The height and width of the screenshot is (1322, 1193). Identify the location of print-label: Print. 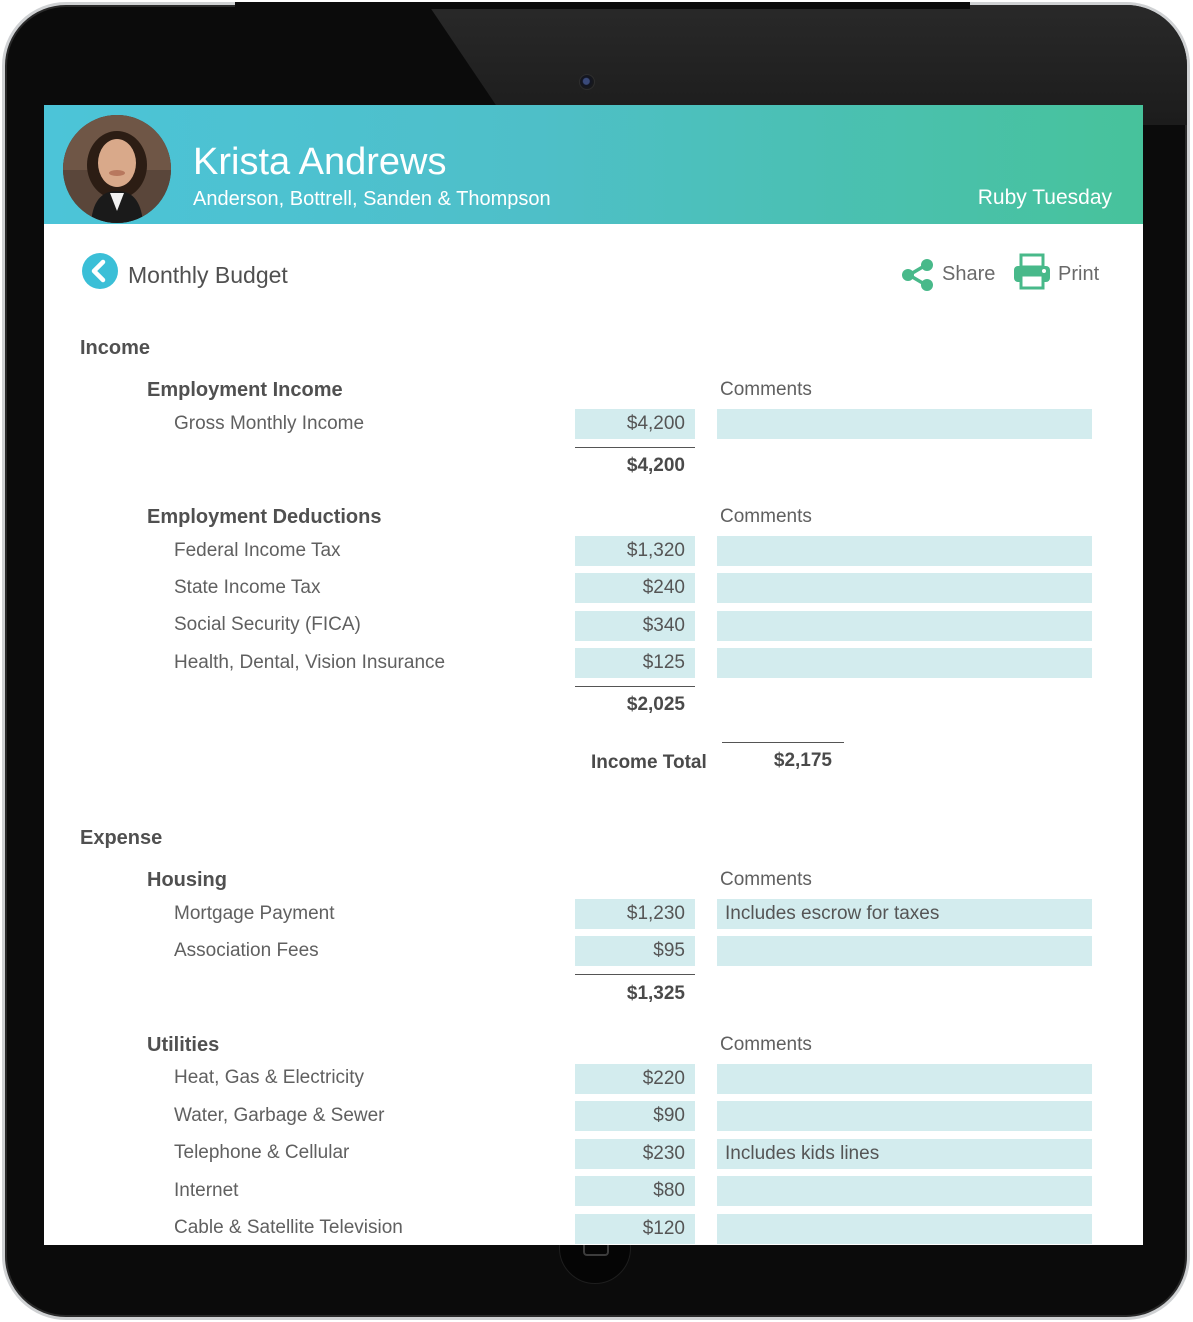
(1079, 274).